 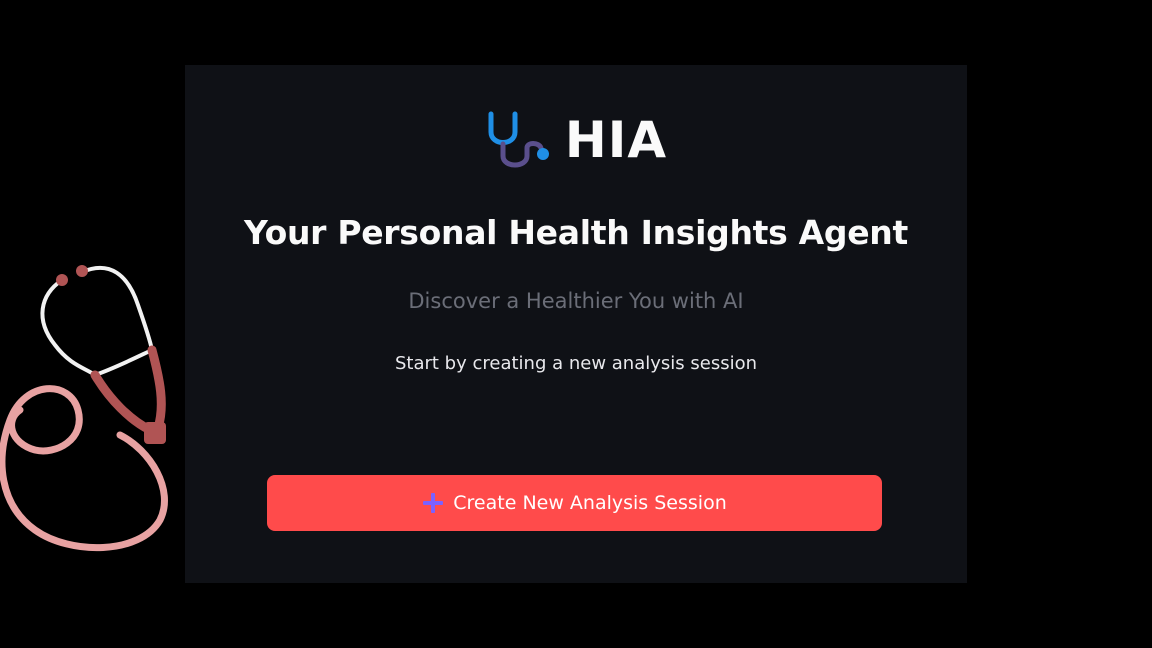 What do you see at coordinates (576, 363) in the screenshot?
I see `instruction-text: Start by creating a new analysis session` at bounding box center [576, 363].